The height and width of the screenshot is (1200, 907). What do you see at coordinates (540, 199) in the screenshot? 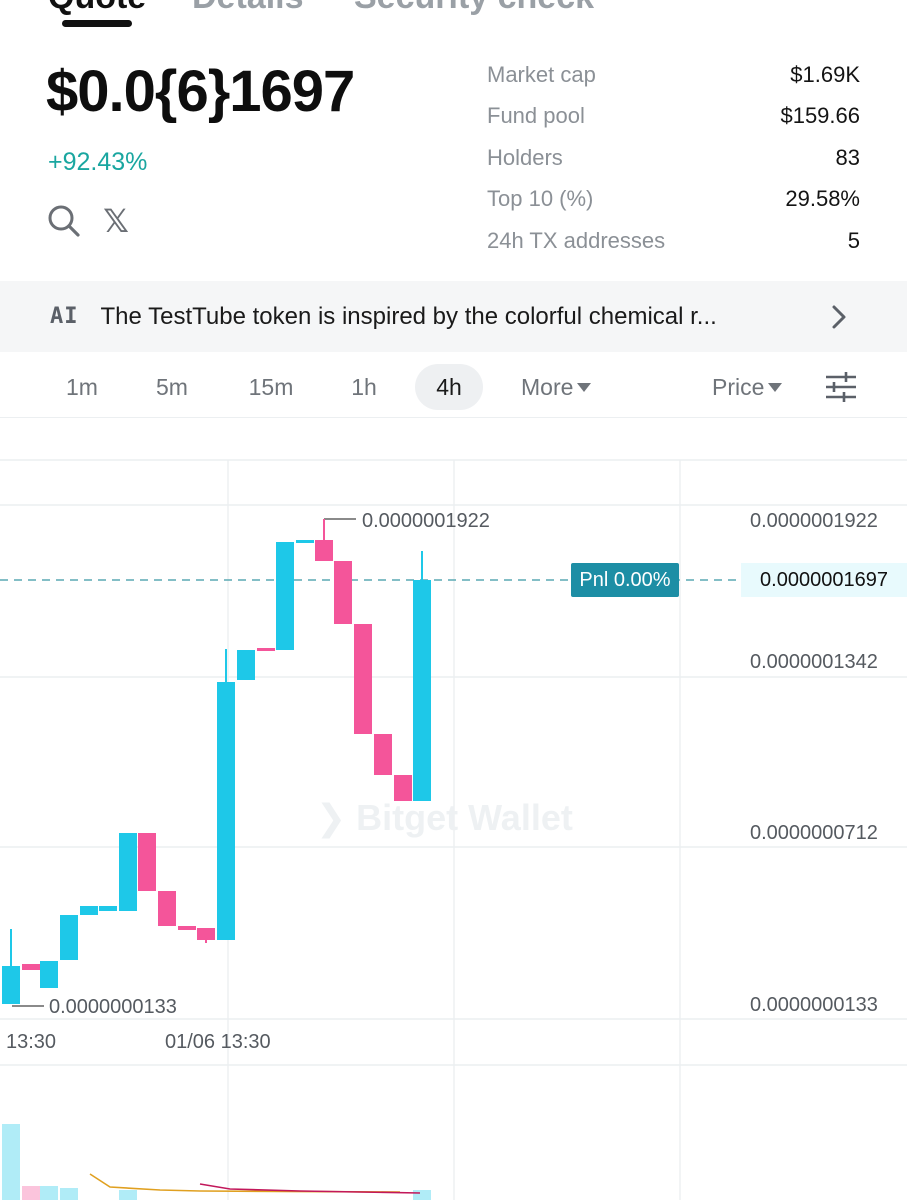
I see `stat-label: Top 10 (%)` at bounding box center [540, 199].